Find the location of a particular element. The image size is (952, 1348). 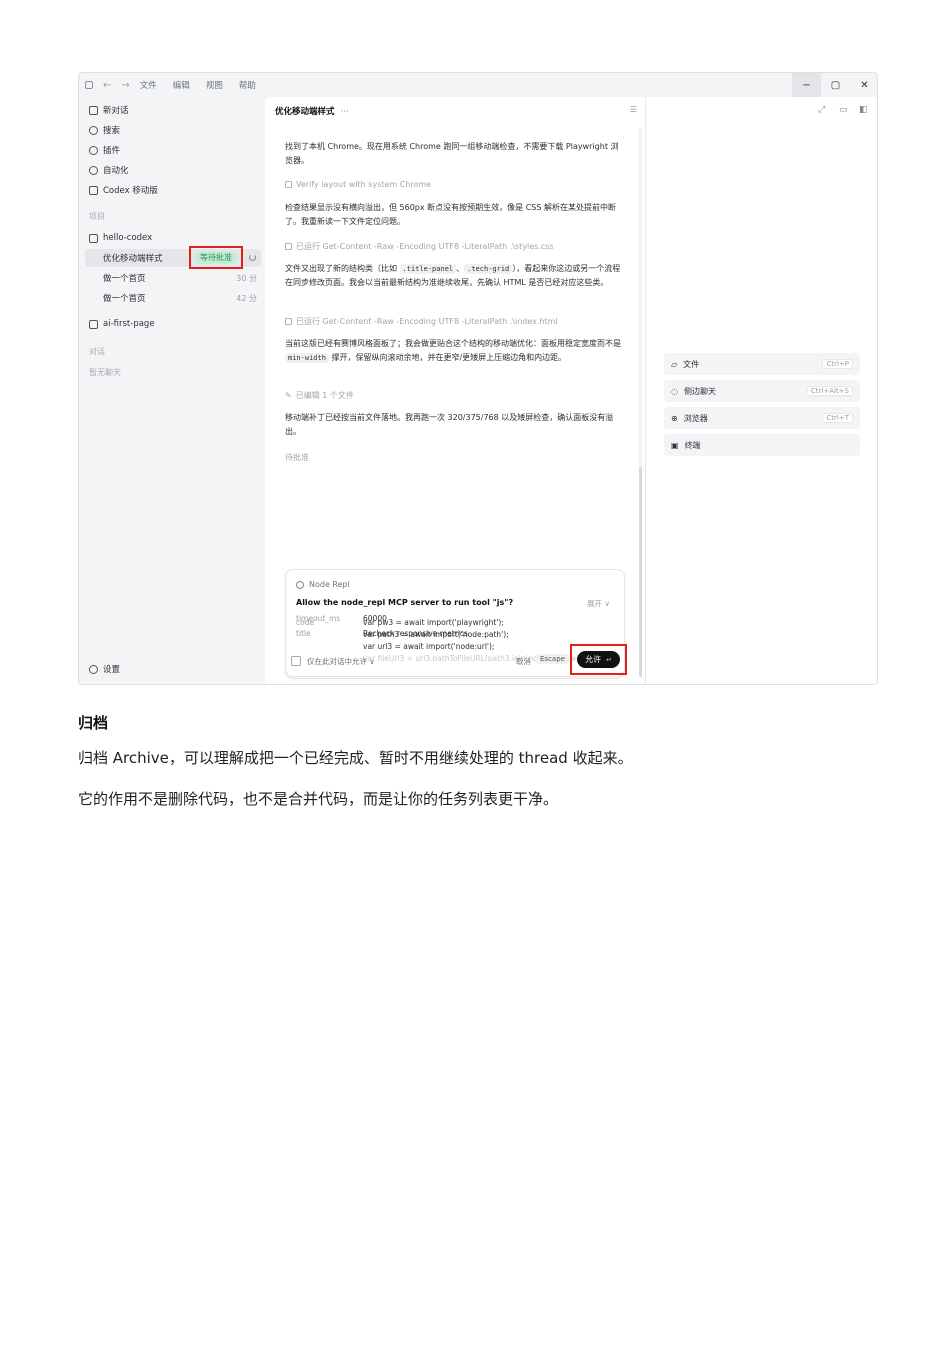

project-ai-first-page: ai-first-page is located at coordinates (122, 324).